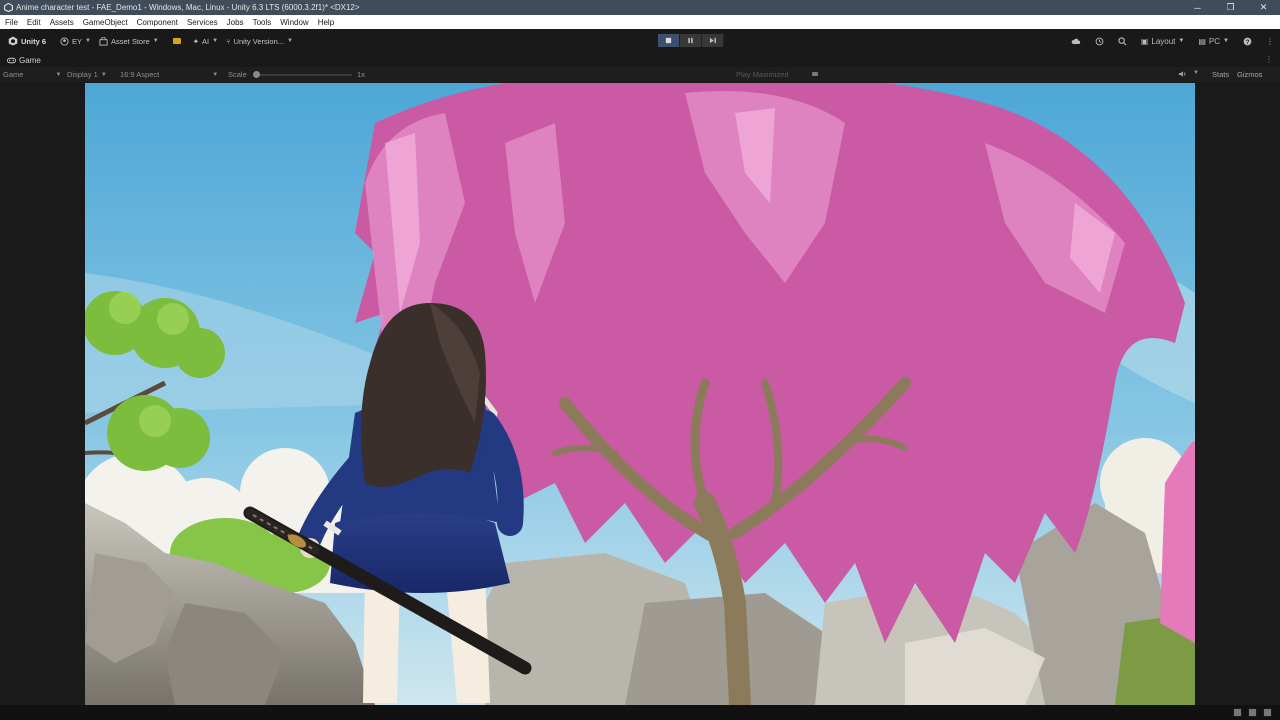  Describe the element at coordinates (1122, 41) in the screenshot. I see `search-icon` at that location.